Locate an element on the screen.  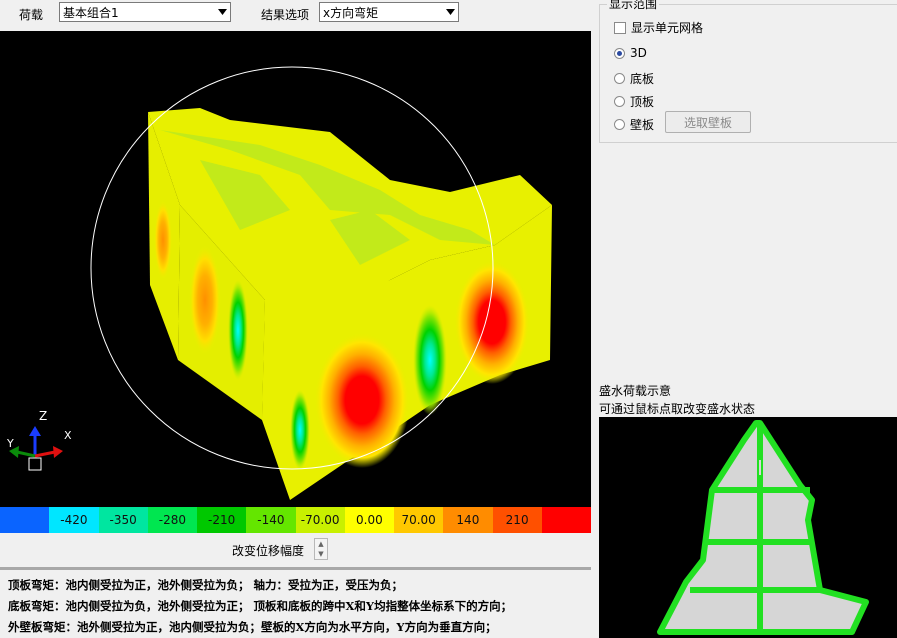
divider is located at coordinates (295, 568).